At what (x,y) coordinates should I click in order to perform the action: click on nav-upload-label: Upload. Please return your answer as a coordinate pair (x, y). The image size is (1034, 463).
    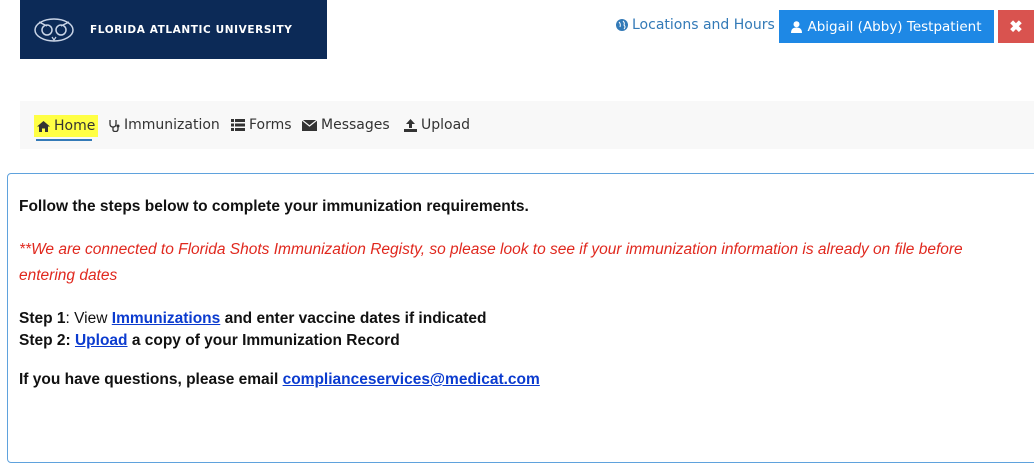
    Looking at the image, I should click on (446, 125).